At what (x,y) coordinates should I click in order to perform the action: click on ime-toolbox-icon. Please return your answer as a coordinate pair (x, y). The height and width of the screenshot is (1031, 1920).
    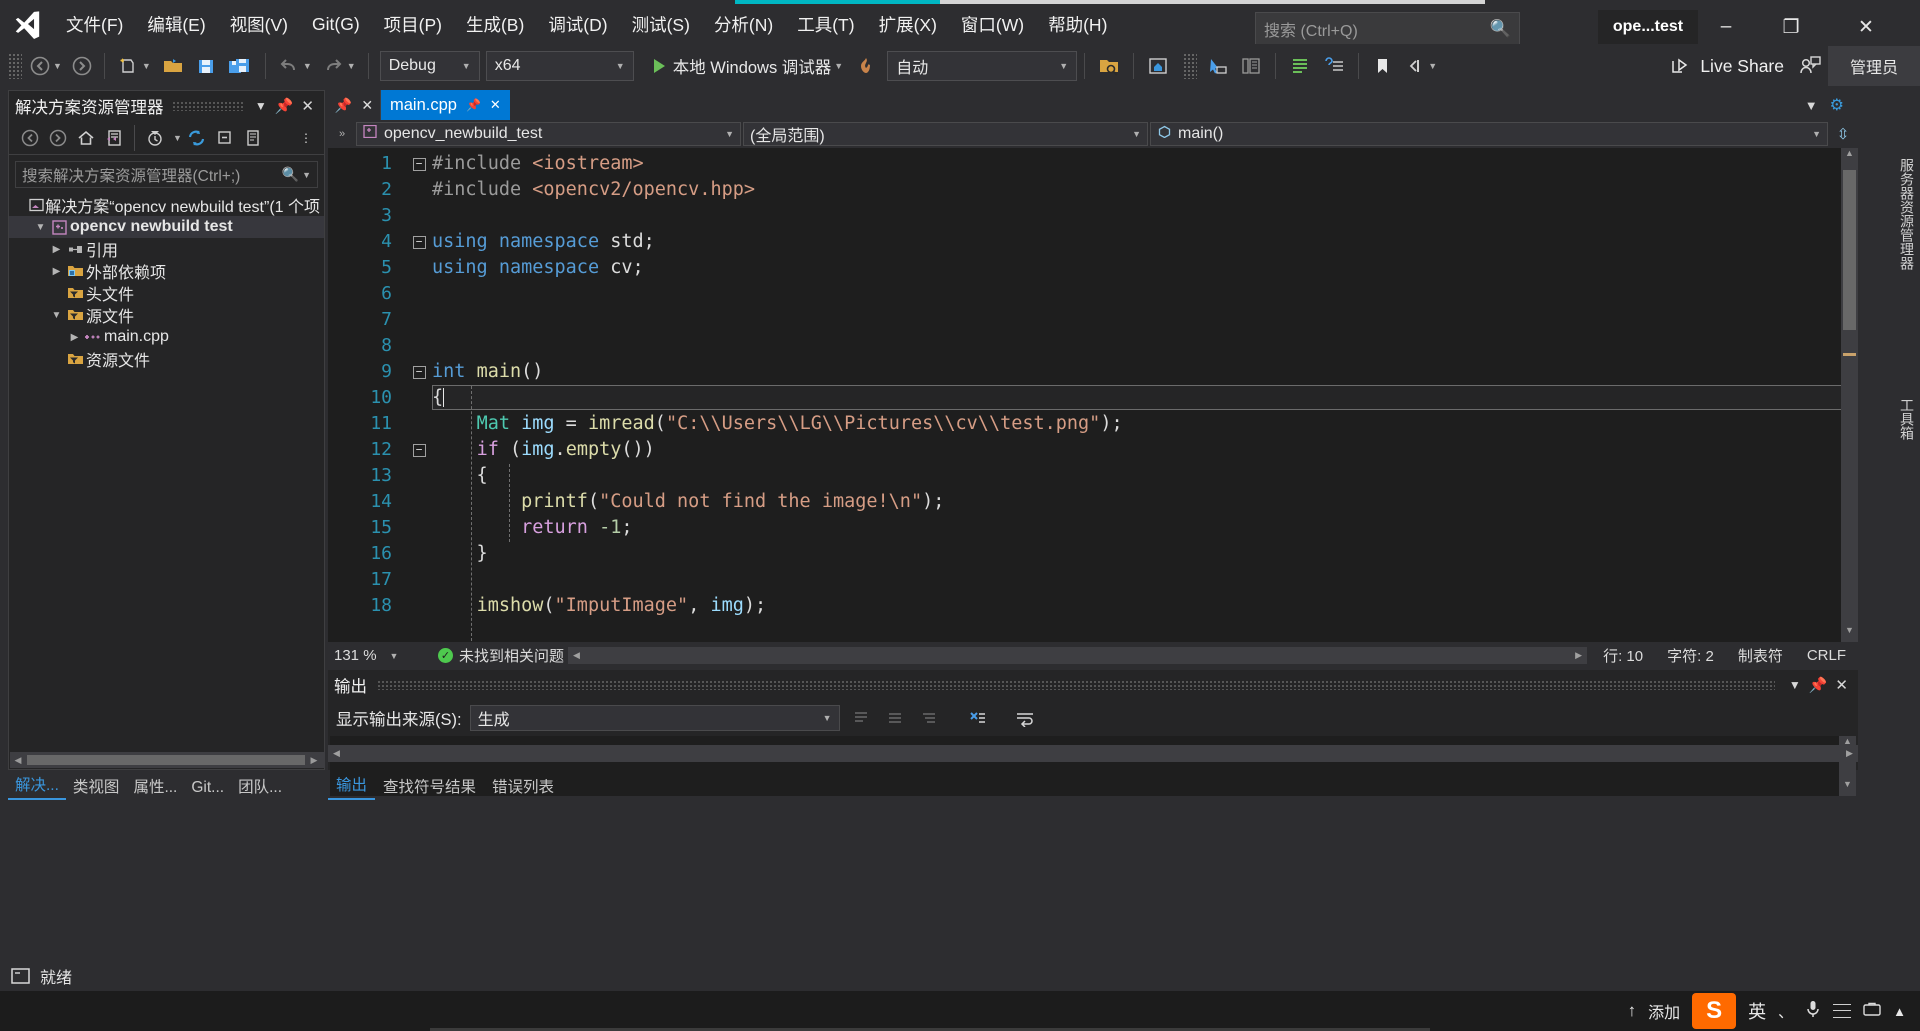
    Looking at the image, I should click on (1872, 1011).